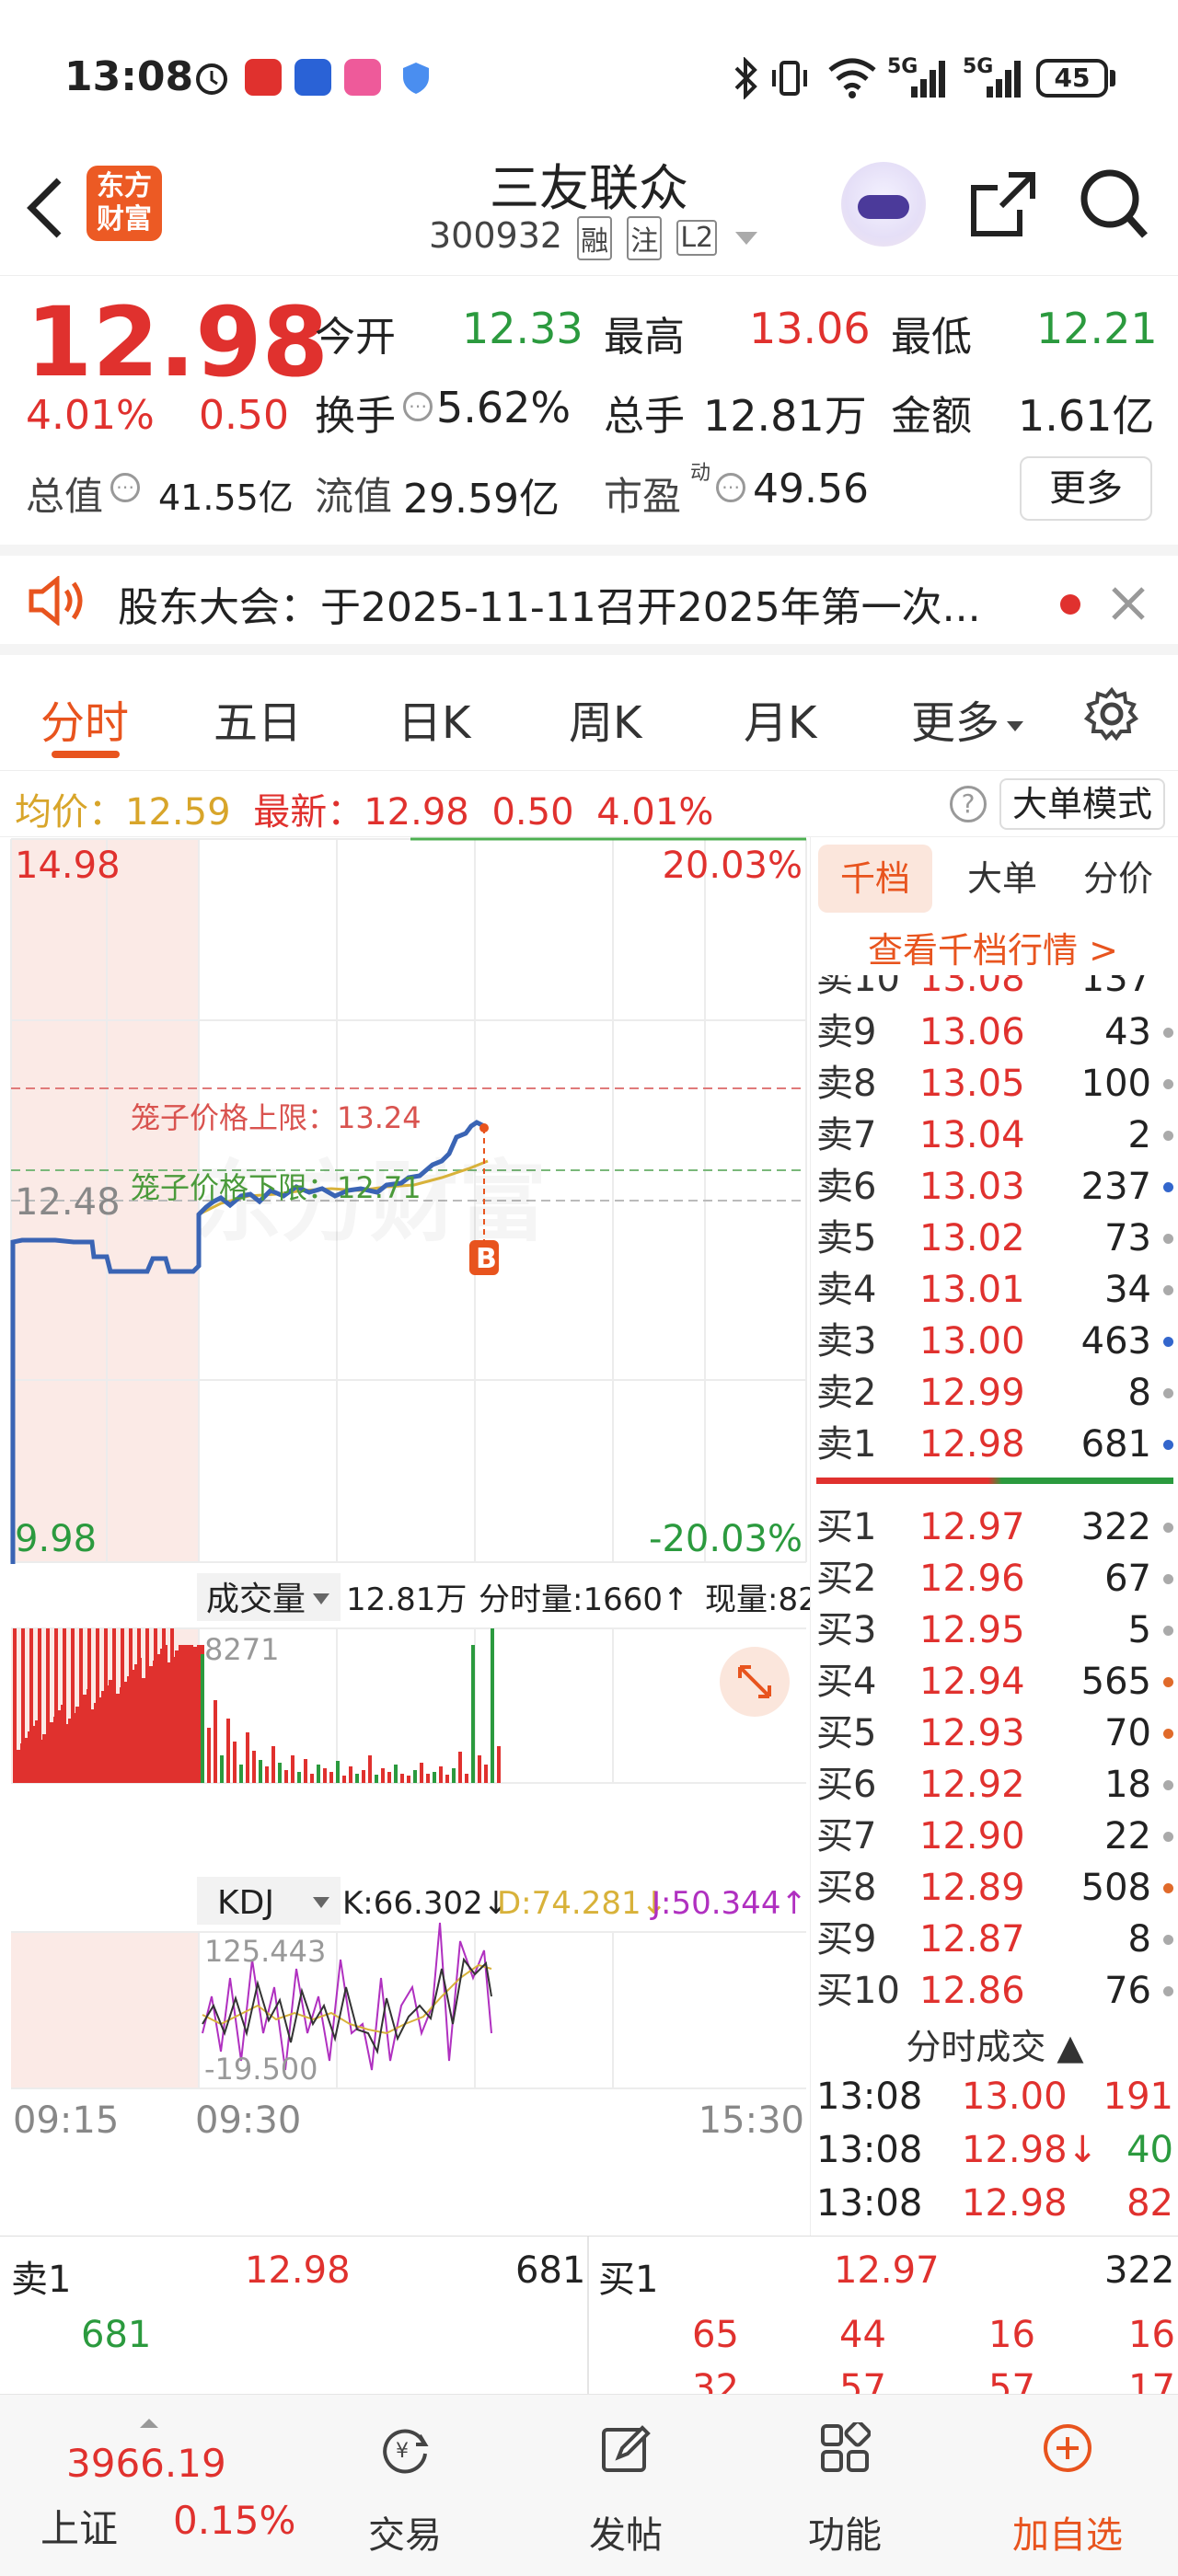  Describe the element at coordinates (258, 718) in the screenshot. I see `tab-five-day: 五日` at that location.